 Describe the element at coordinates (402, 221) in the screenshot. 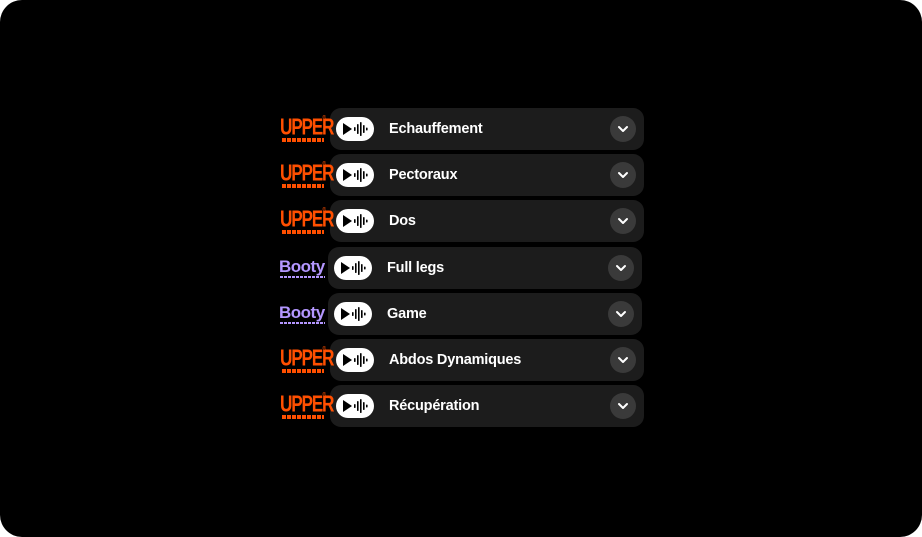

I see `workout-title: Dos` at that location.